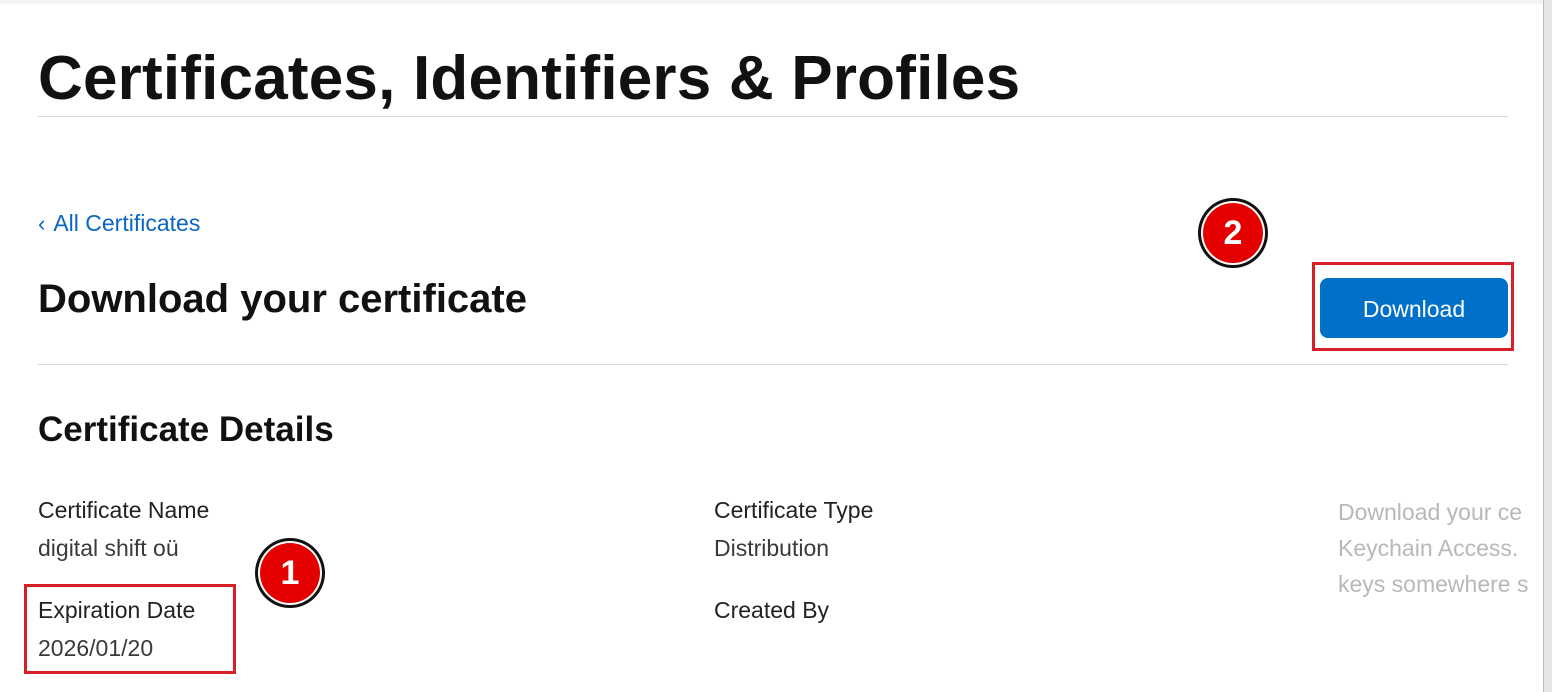  Describe the element at coordinates (794, 510) in the screenshot. I see `certificate-type-label: Certificate Type` at that location.